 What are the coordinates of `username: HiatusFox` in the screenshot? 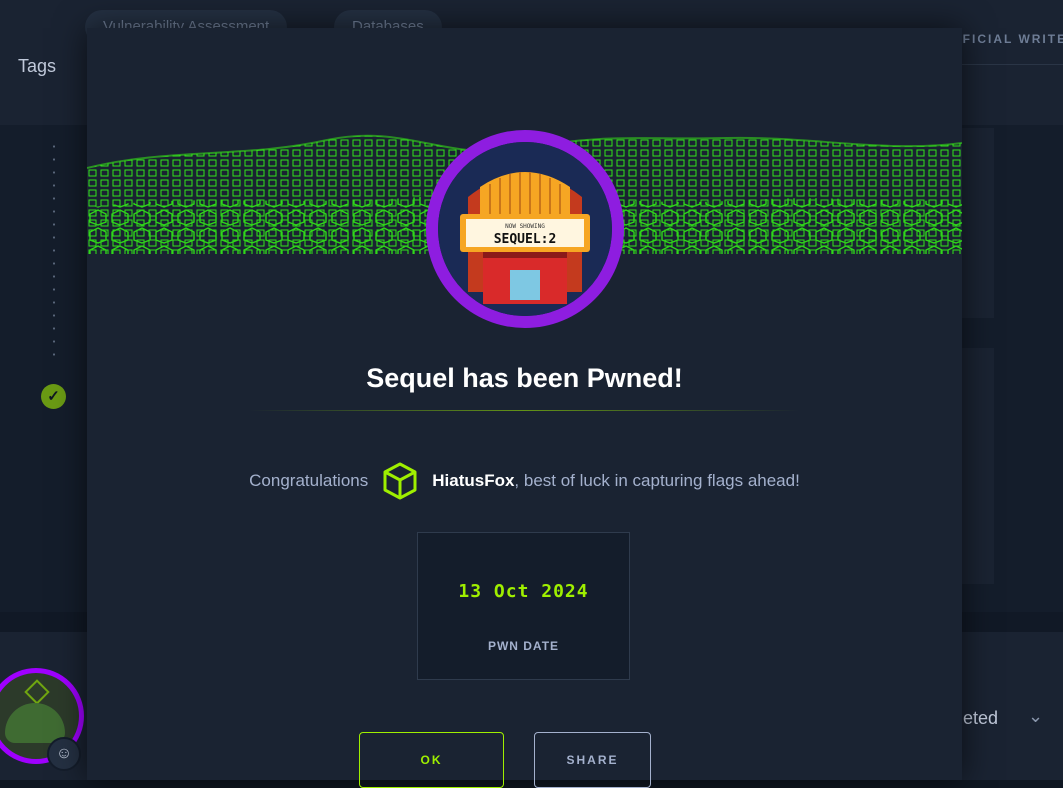 It's located at (473, 481).